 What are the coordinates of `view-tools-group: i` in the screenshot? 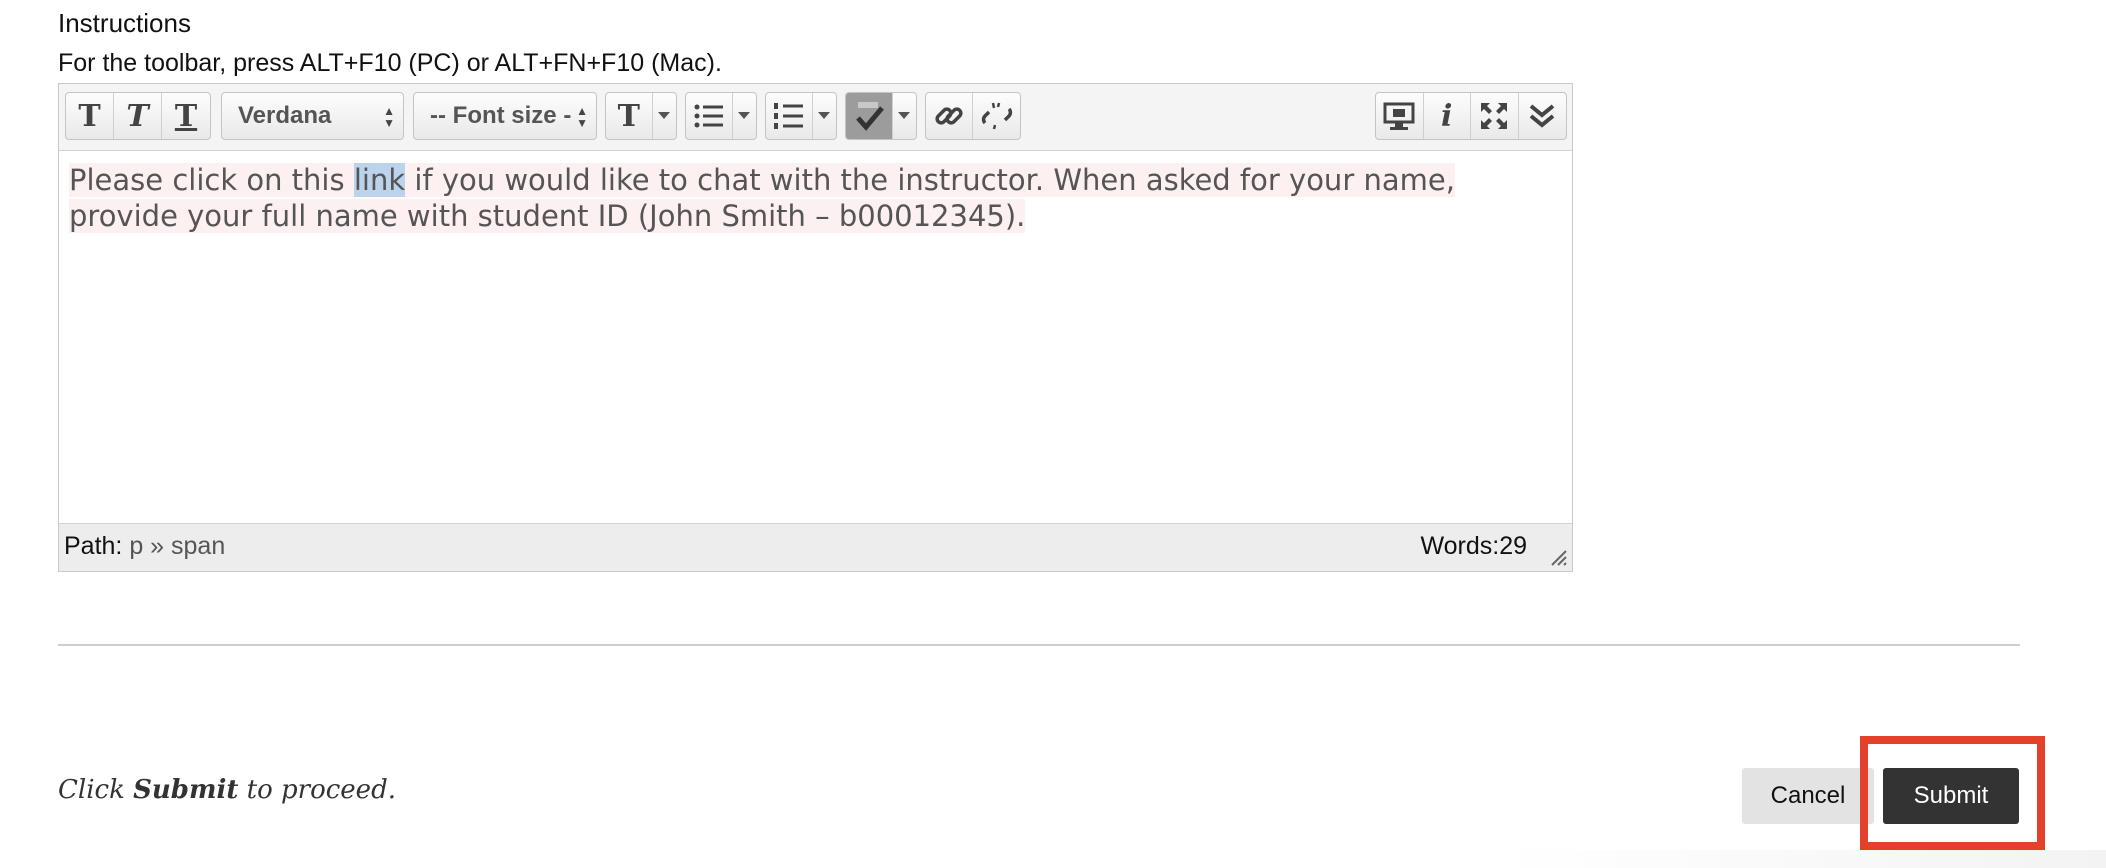 It's located at (1471, 116).